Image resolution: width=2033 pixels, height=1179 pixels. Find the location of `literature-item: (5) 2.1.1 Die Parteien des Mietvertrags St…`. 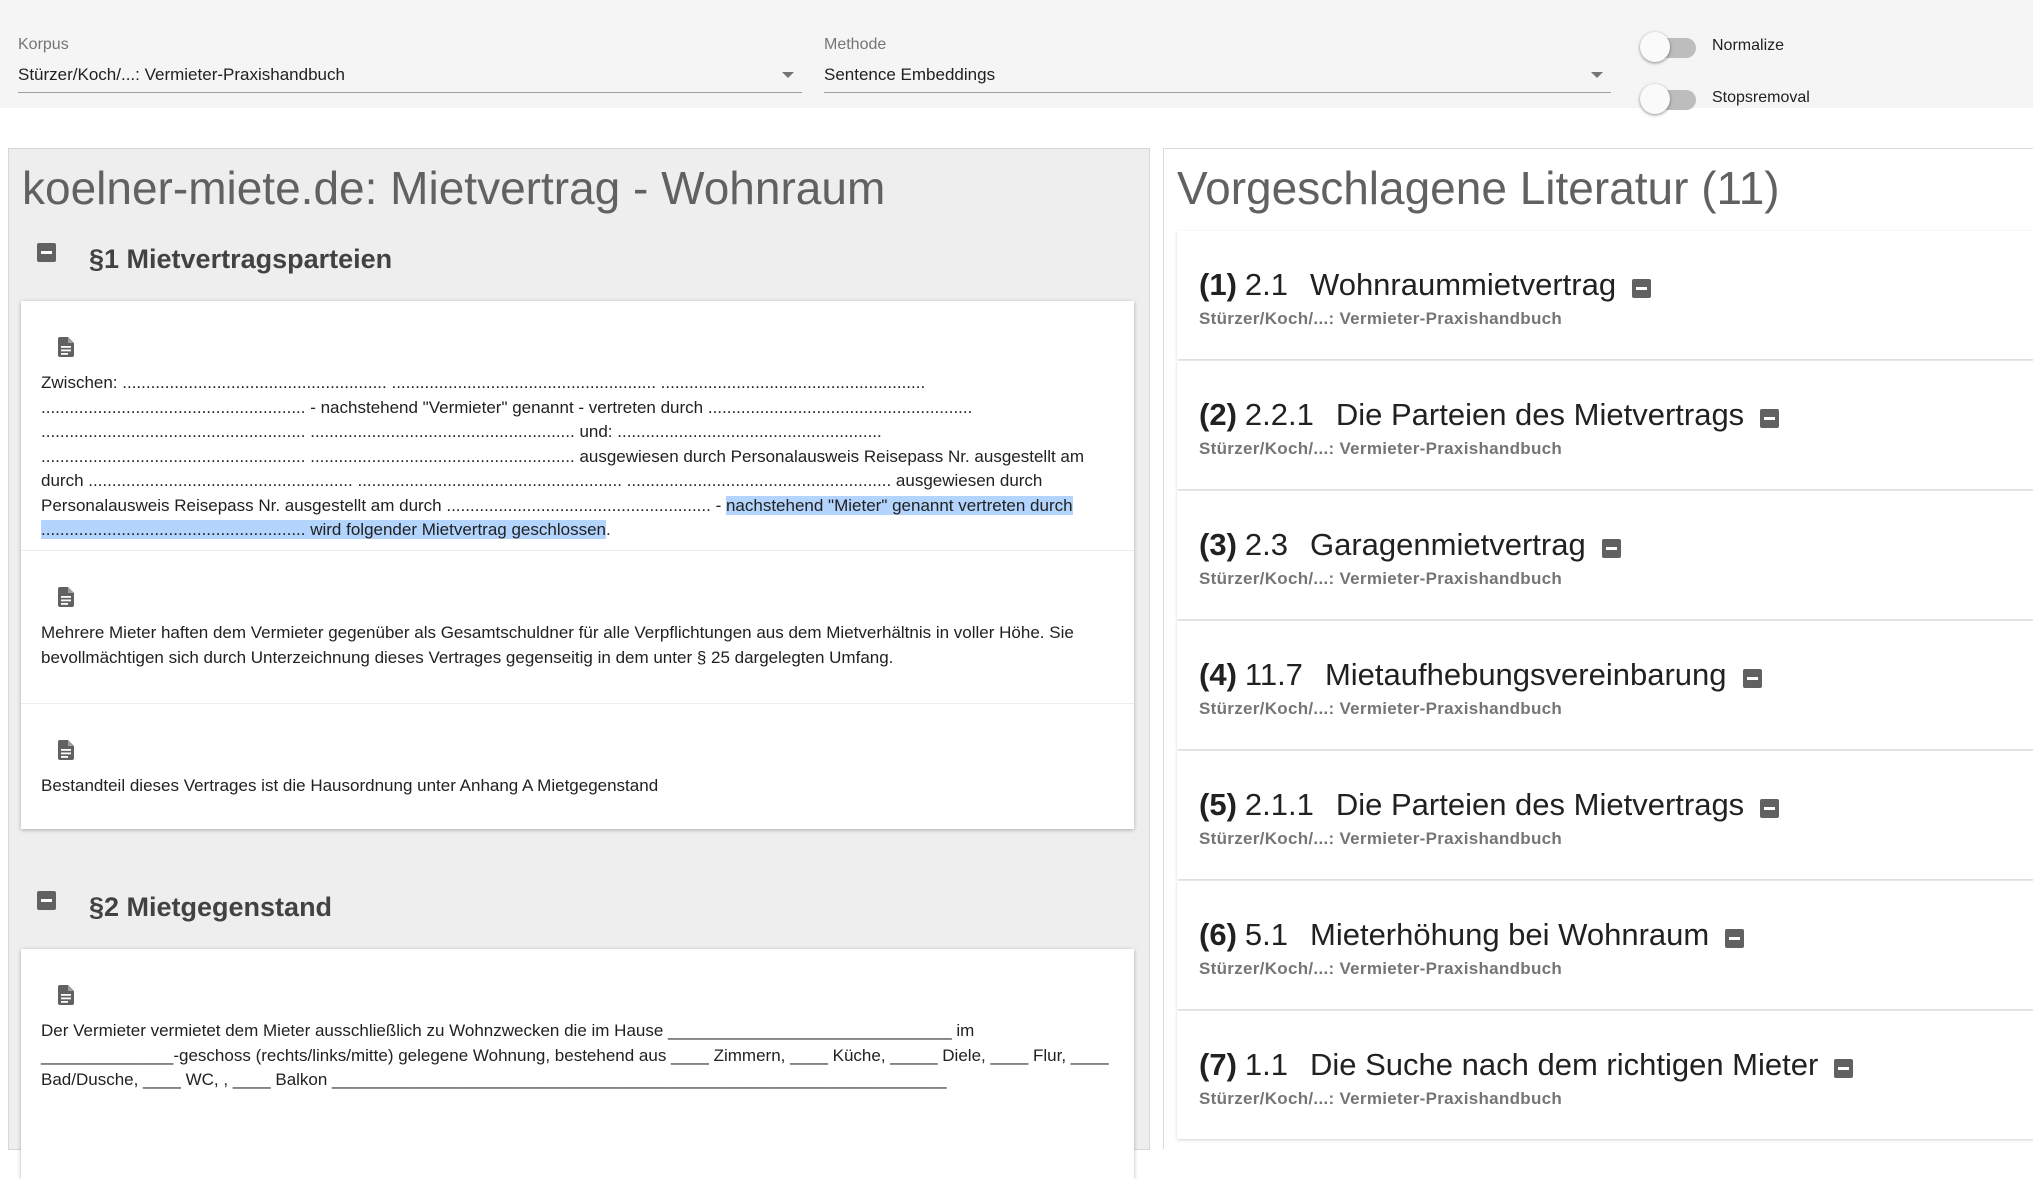

literature-item: (5) 2.1.1 Die Parteien des Mietvertrags St… is located at coordinates (1605, 815).